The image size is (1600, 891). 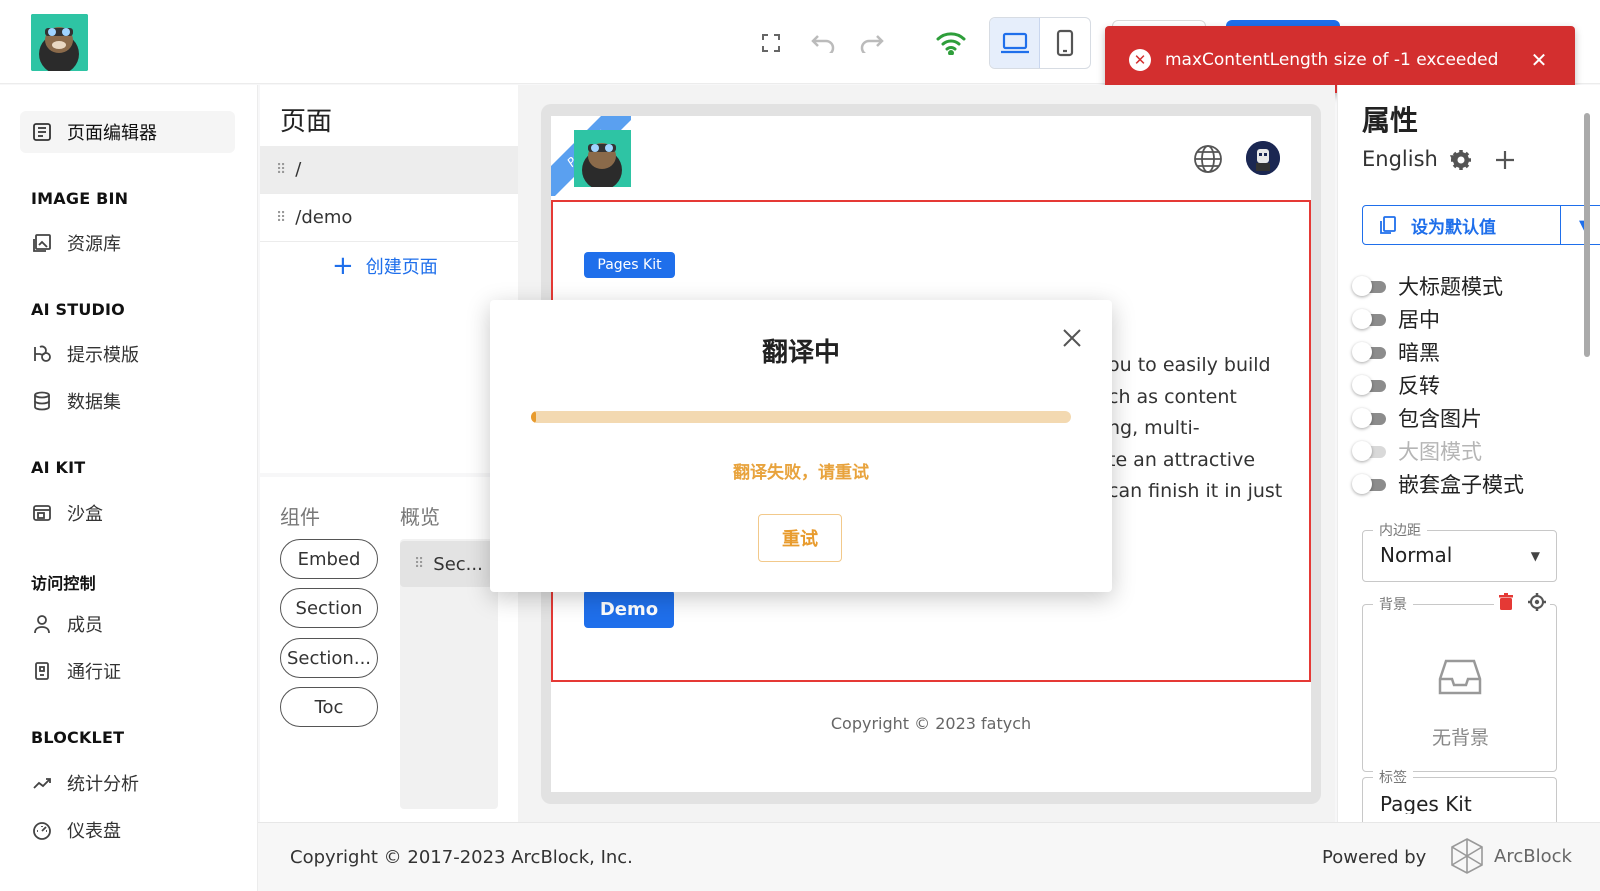 What do you see at coordinates (461, 857) in the screenshot?
I see `footer-copyright: Copyright © 2017-2023 ArcBlock, Inc.` at bounding box center [461, 857].